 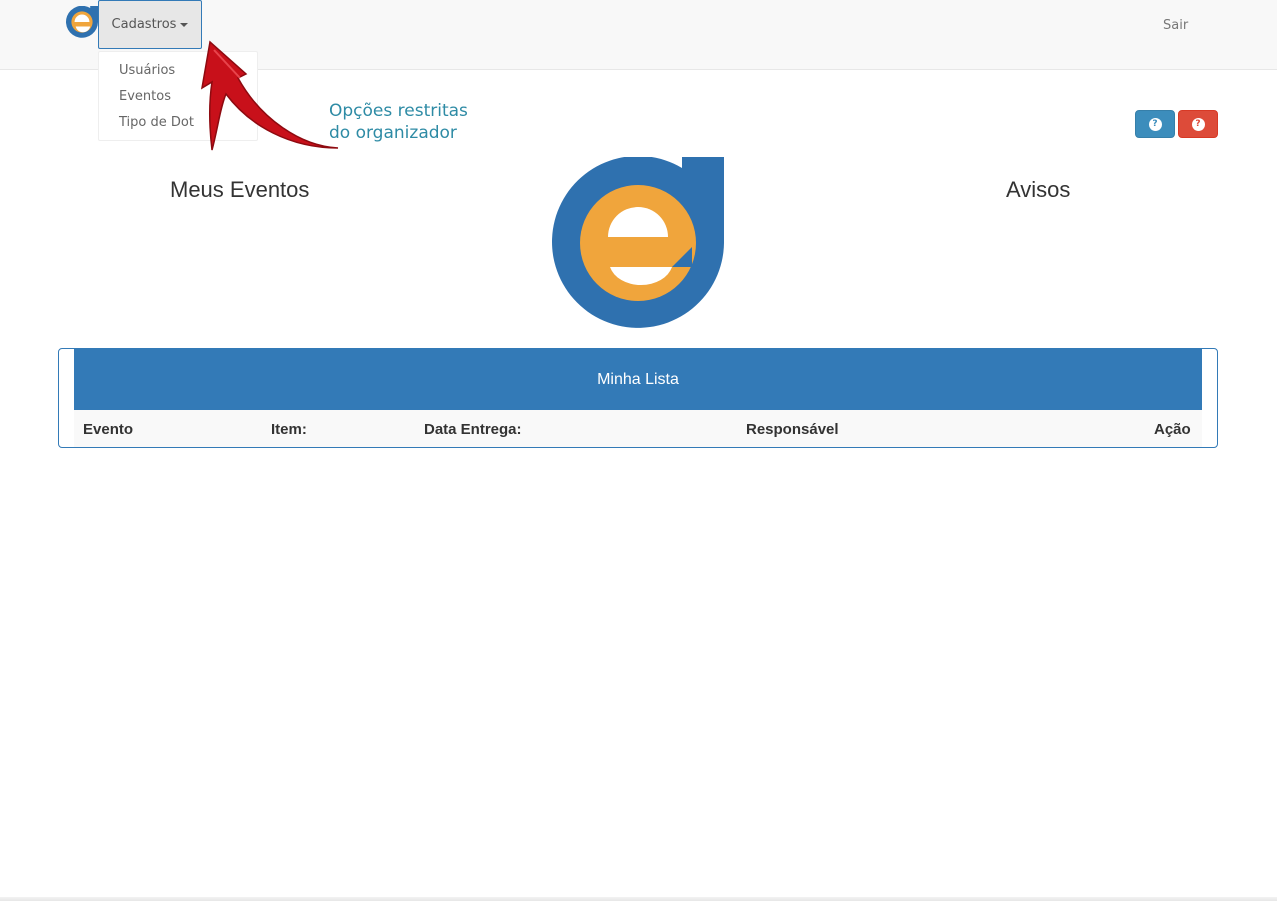 What do you see at coordinates (289, 429) in the screenshot?
I see `column-header-item: Item:` at bounding box center [289, 429].